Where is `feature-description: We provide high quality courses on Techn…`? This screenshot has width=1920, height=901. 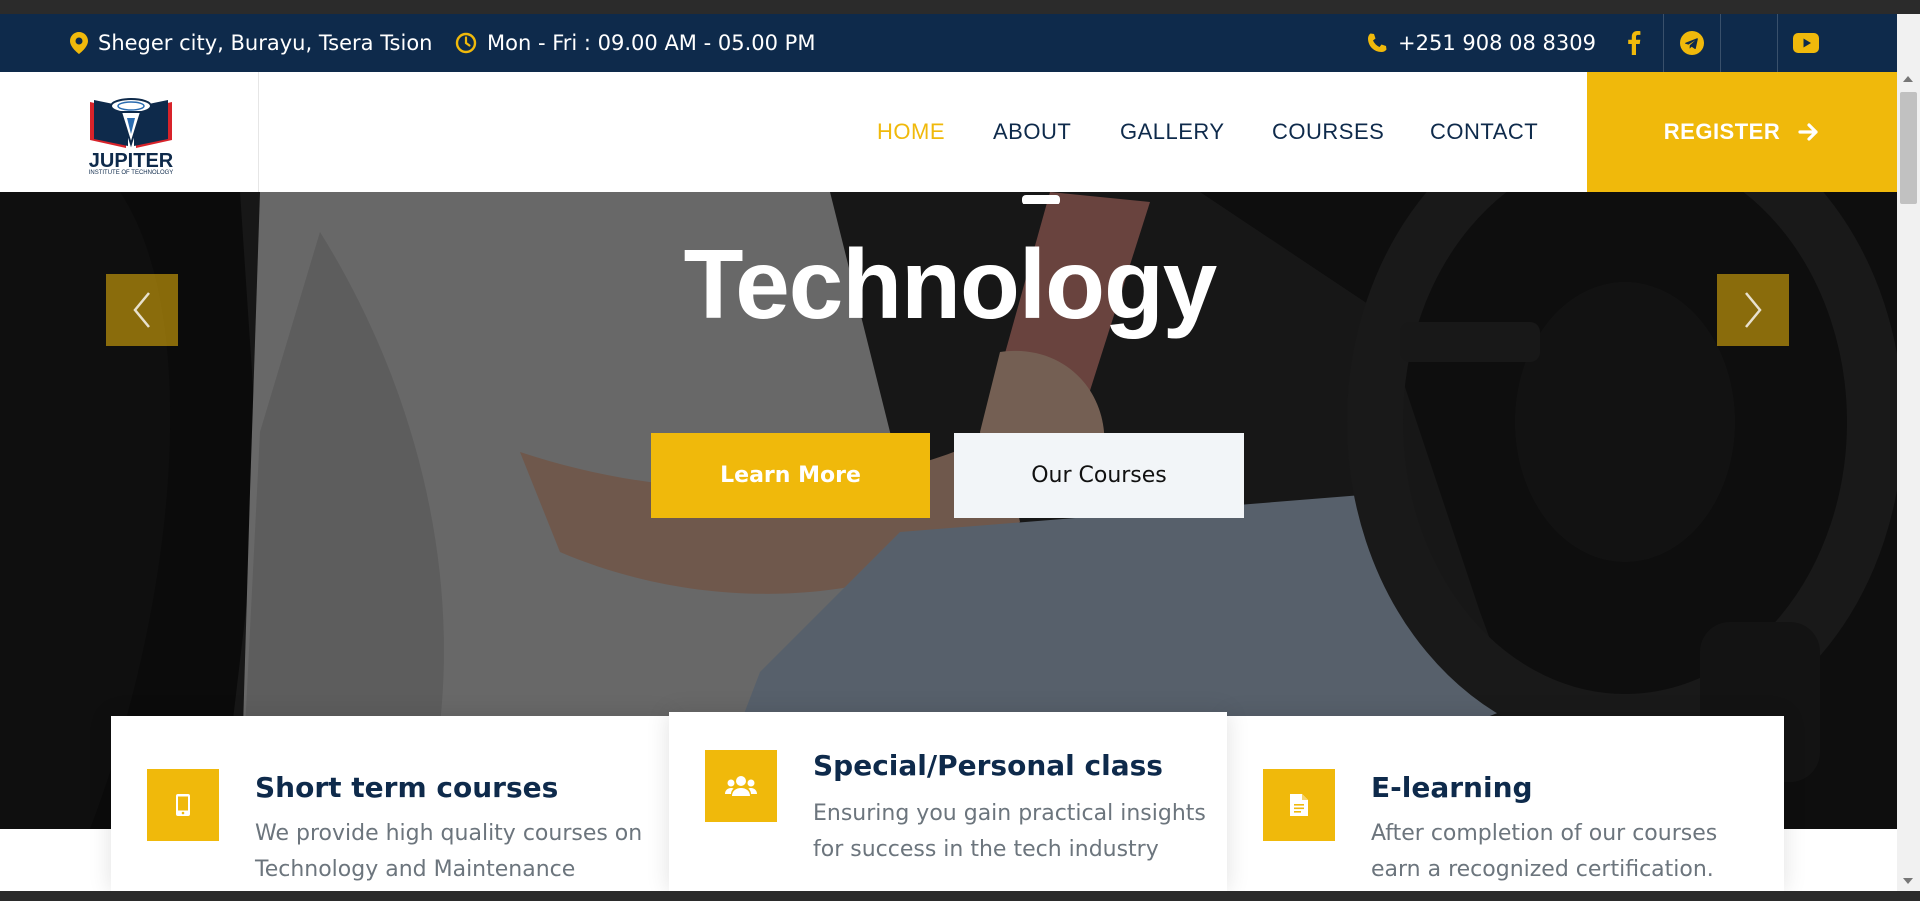
feature-description: We provide high quality courses on Techn… is located at coordinates (449, 851).